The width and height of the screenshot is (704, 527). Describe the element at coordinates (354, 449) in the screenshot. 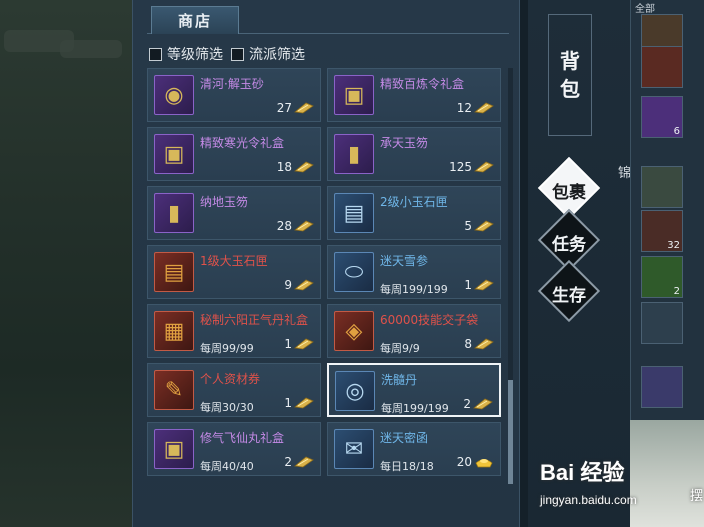

I see `secret-letter-icon: ✉` at that location.